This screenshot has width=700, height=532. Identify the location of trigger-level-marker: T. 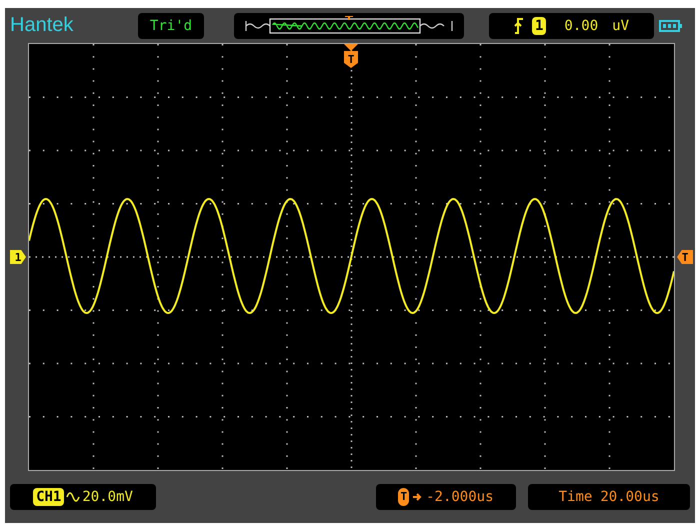
(685, 257).